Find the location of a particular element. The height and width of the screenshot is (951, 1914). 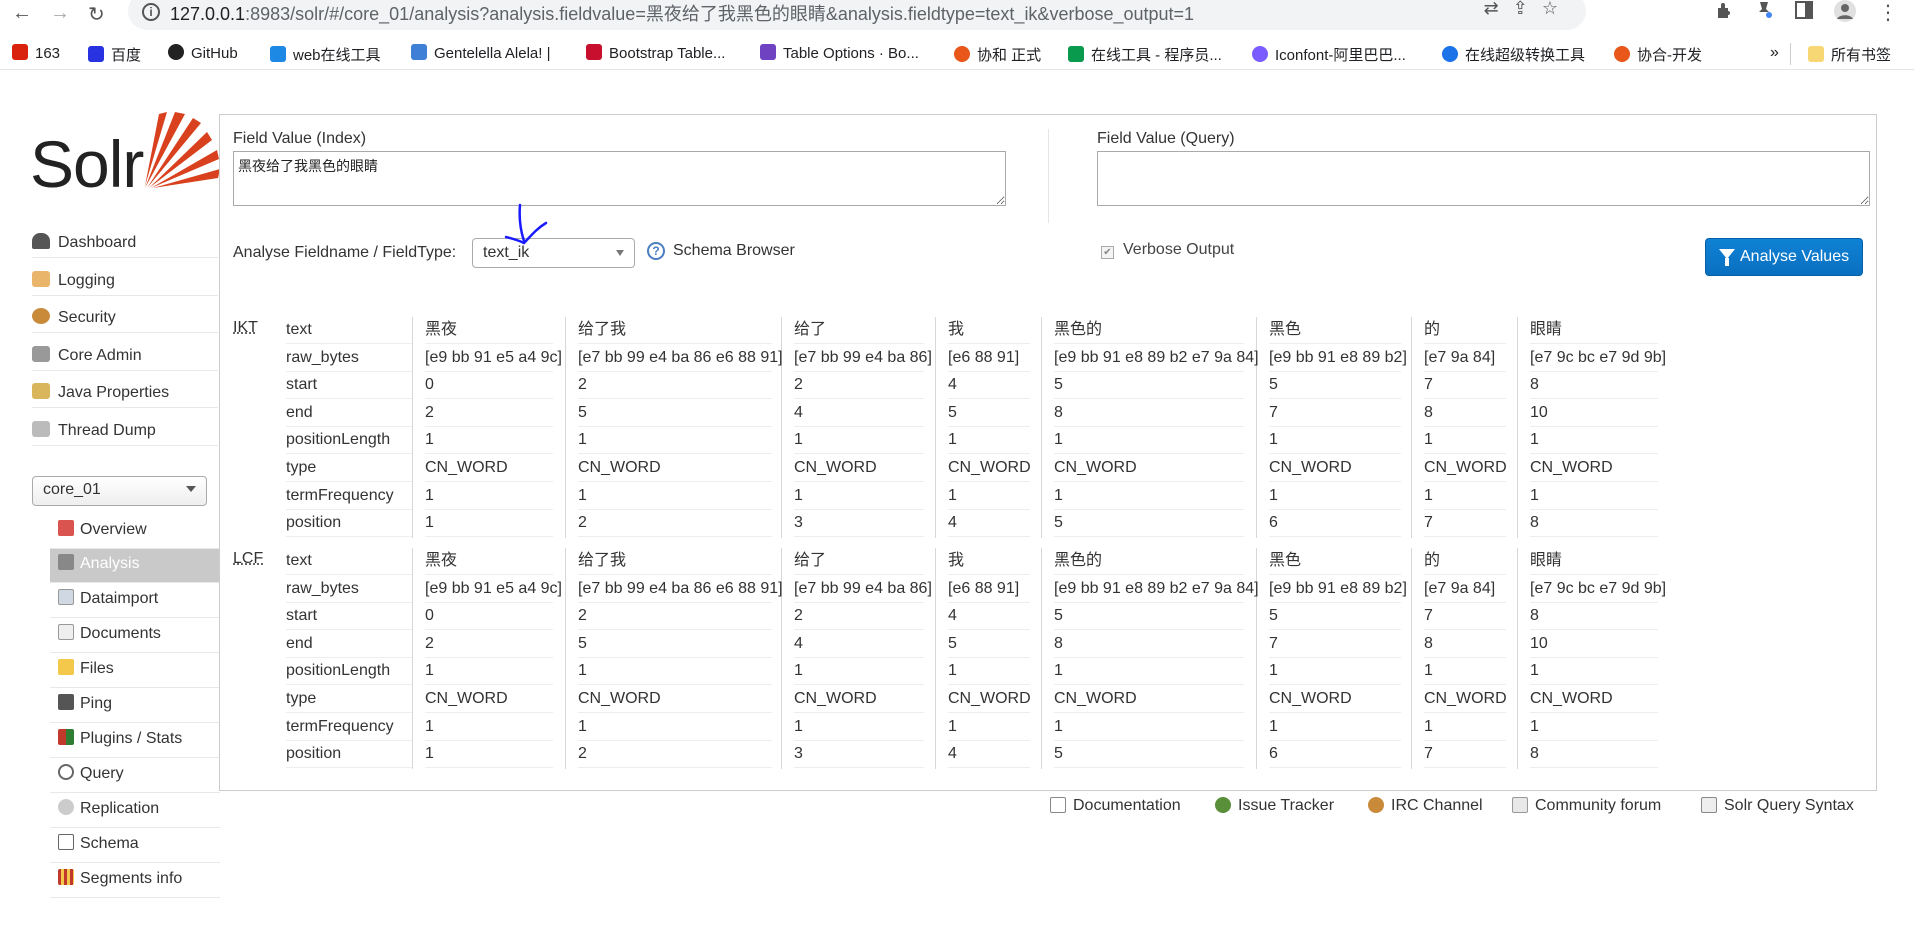

thread-dump-icon is located at coordinates (41, 429).